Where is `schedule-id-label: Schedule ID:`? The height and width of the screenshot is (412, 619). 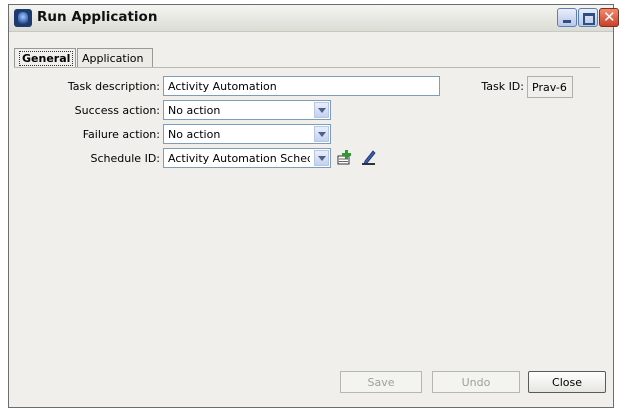
schedule-id-label: Schedule ID: is located at coordinates (125, 158).